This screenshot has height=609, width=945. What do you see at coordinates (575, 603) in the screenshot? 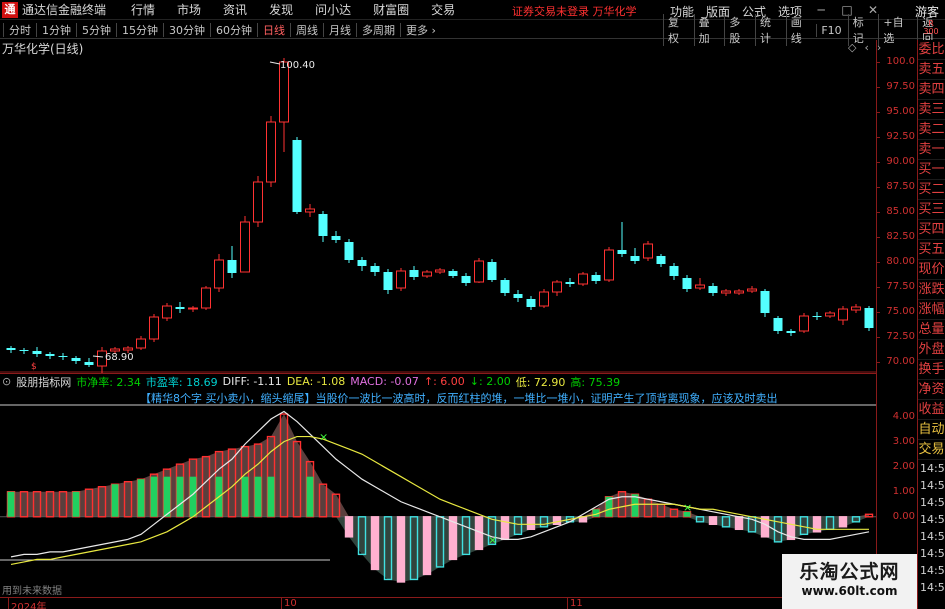
I see `date-tick-label: 11` at bounding box center [575, 603].